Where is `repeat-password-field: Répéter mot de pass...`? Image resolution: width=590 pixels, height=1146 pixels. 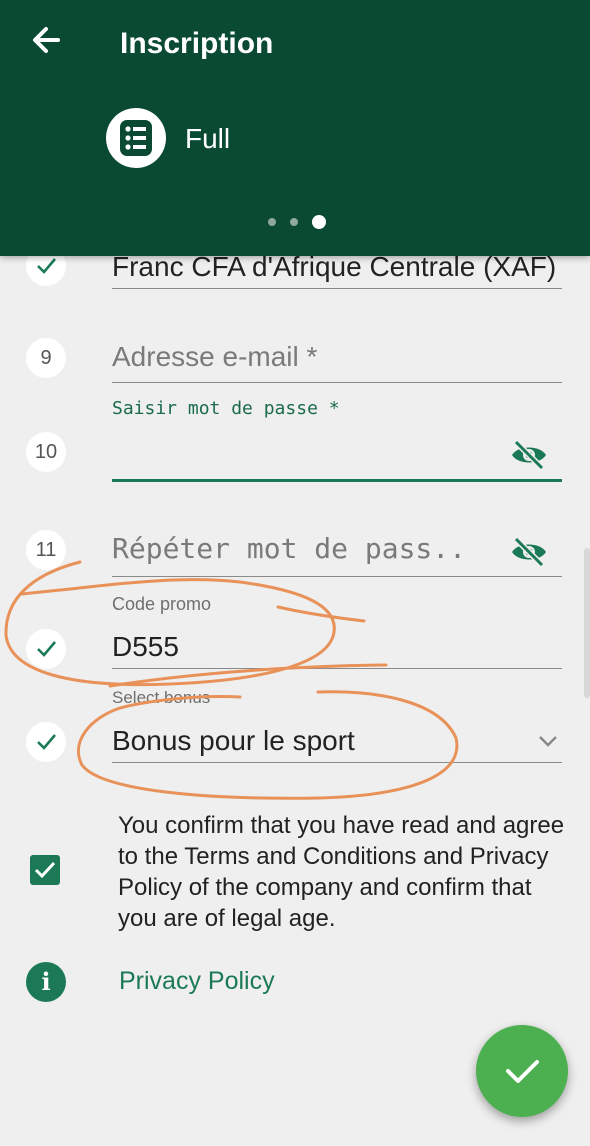 repeat-password-field: Répéter mot de pass... is located at coordinates (292, 554).